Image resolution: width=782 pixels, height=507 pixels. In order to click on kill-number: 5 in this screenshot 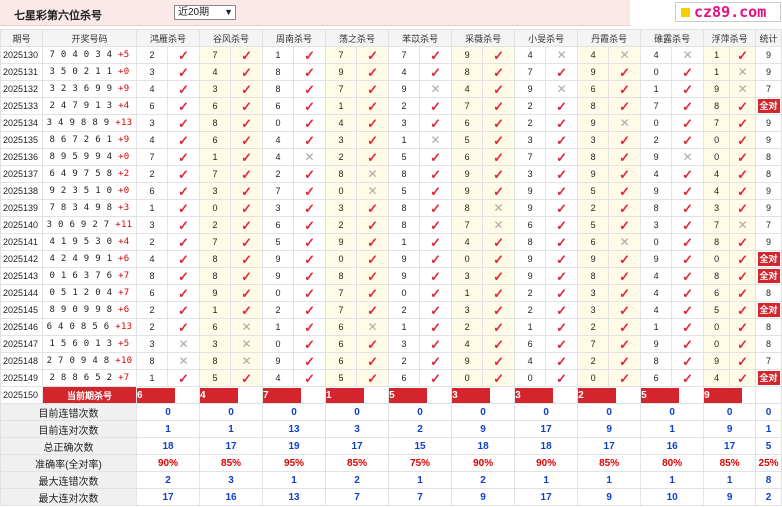, I will do `click(593, 225)`.